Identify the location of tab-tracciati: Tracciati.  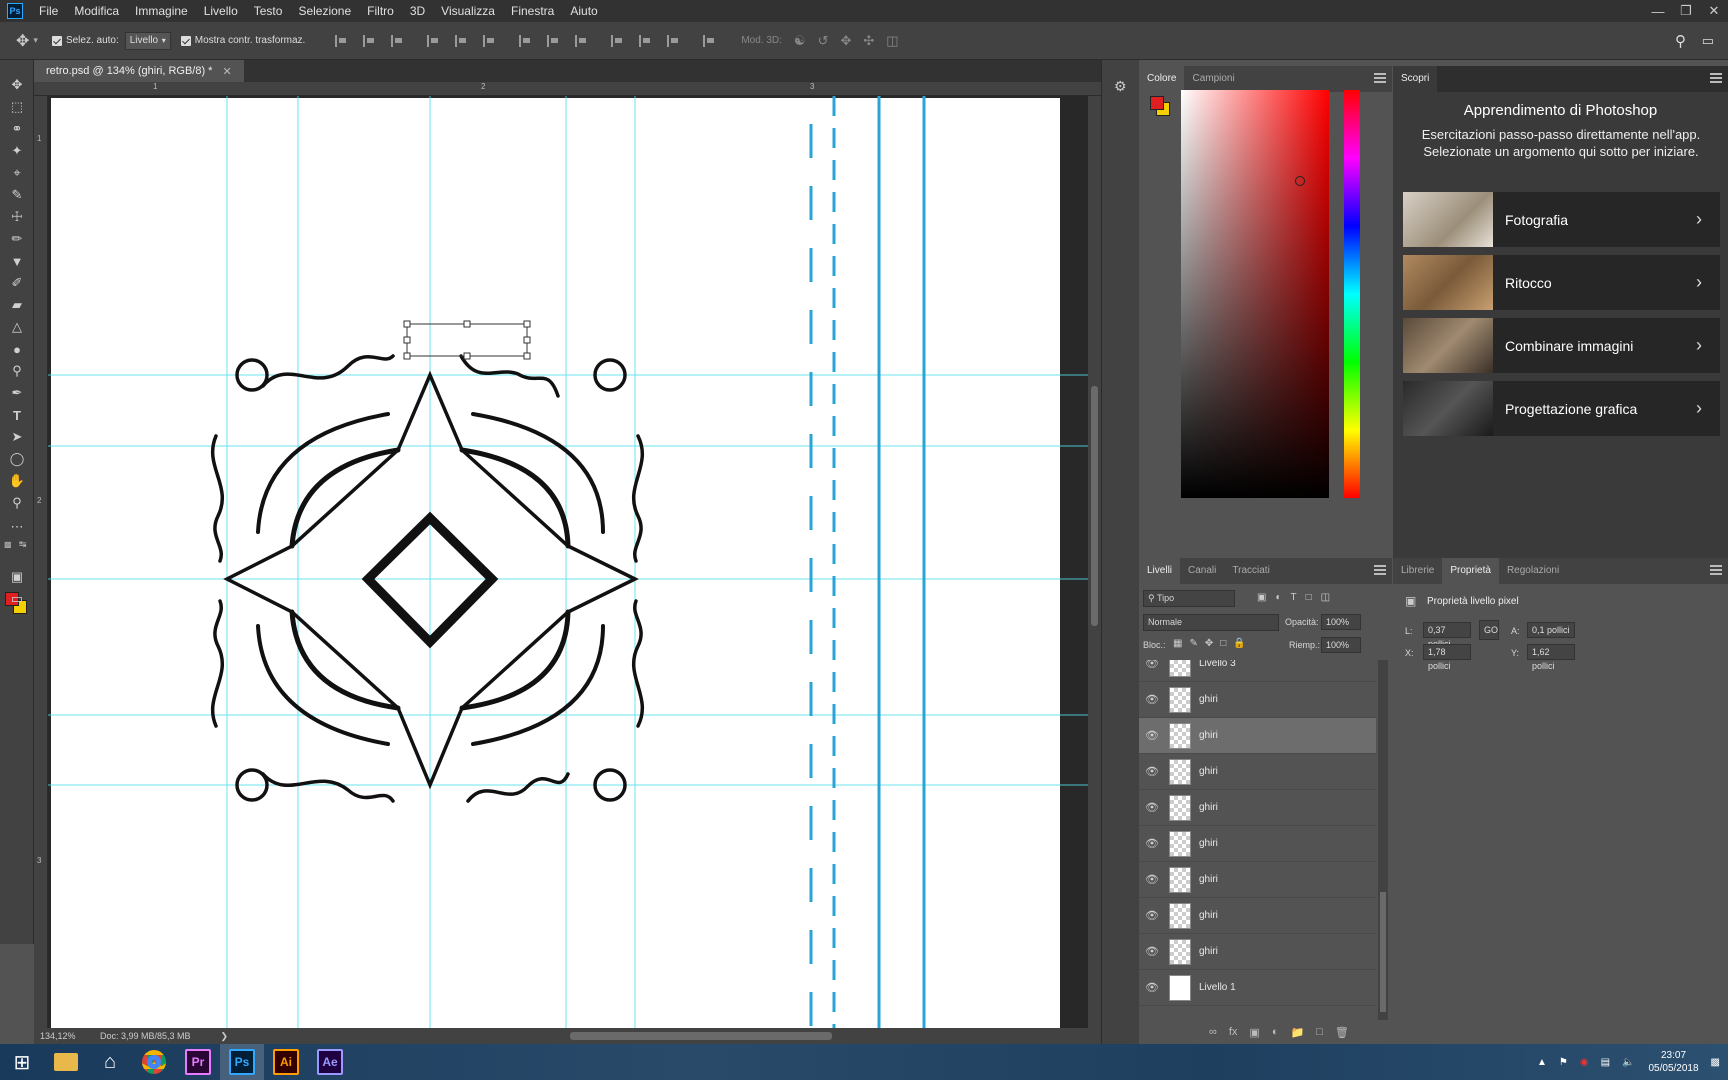
(1250, 571).